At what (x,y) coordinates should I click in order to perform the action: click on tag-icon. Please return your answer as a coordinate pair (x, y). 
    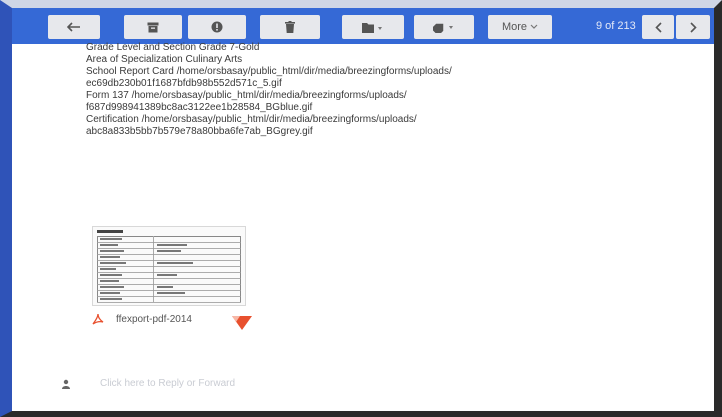
    Looking at the image, I should click on (443, 28).